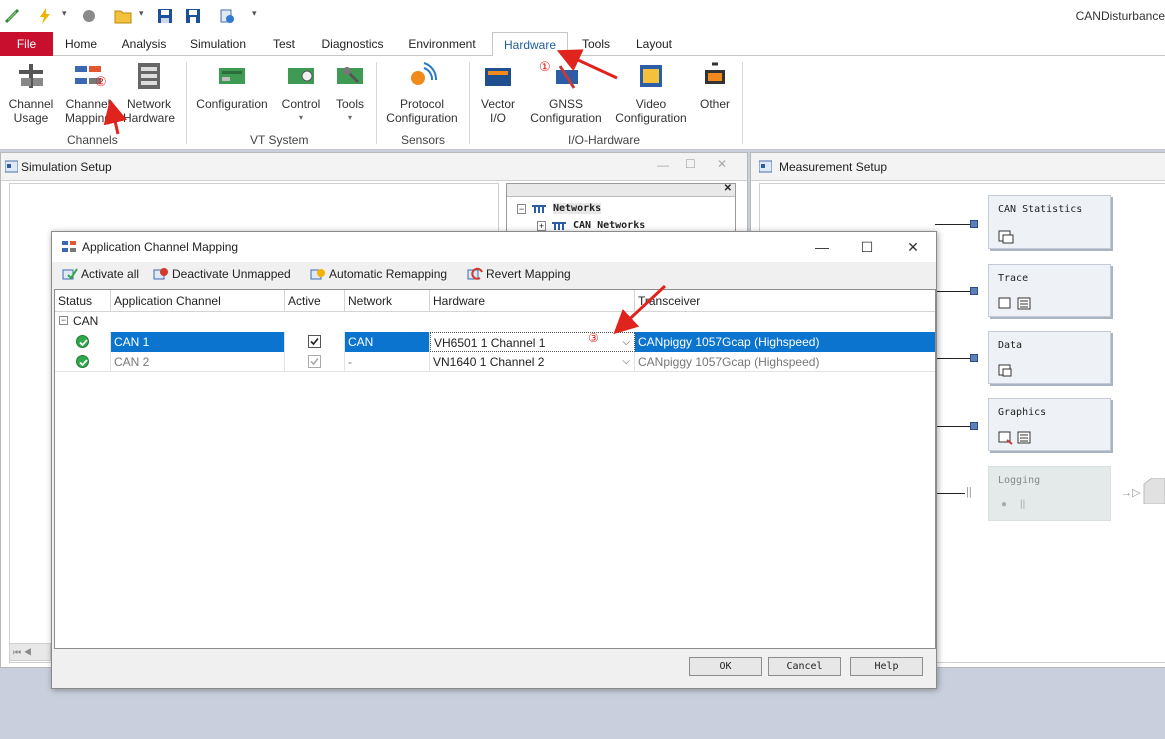 Image resolution: width=1165 pixels, height=739 pixels. I want to click on close-icon: ✕, so click(722, 164).